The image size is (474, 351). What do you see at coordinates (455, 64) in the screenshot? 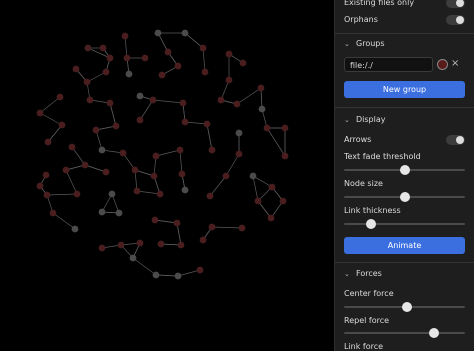
I see `close-icon: ×` at bounding box center [455, 64].